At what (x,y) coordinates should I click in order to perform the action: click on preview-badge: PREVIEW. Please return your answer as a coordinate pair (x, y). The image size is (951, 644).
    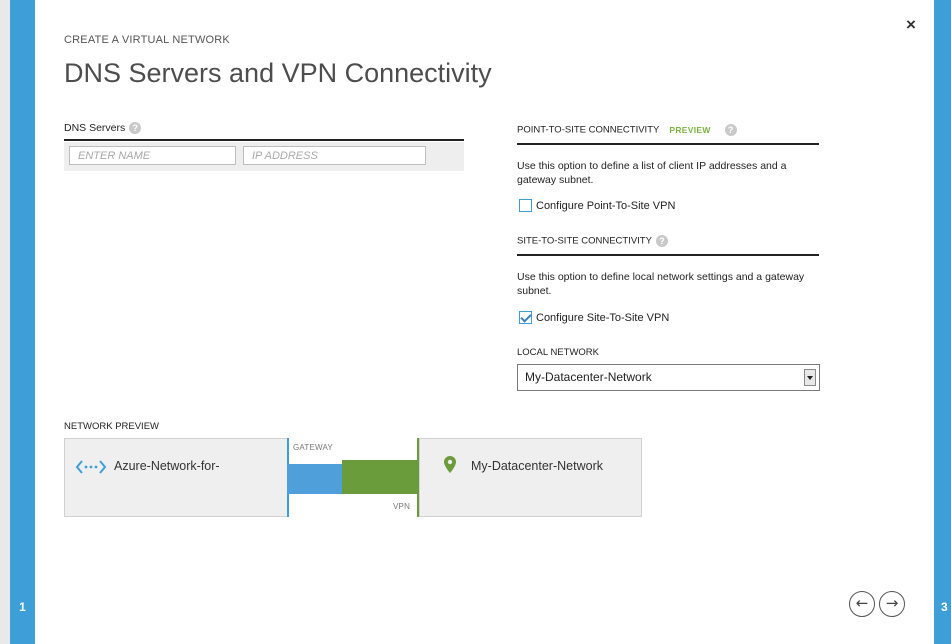
    Looking at the image, I should click on (690, 129).